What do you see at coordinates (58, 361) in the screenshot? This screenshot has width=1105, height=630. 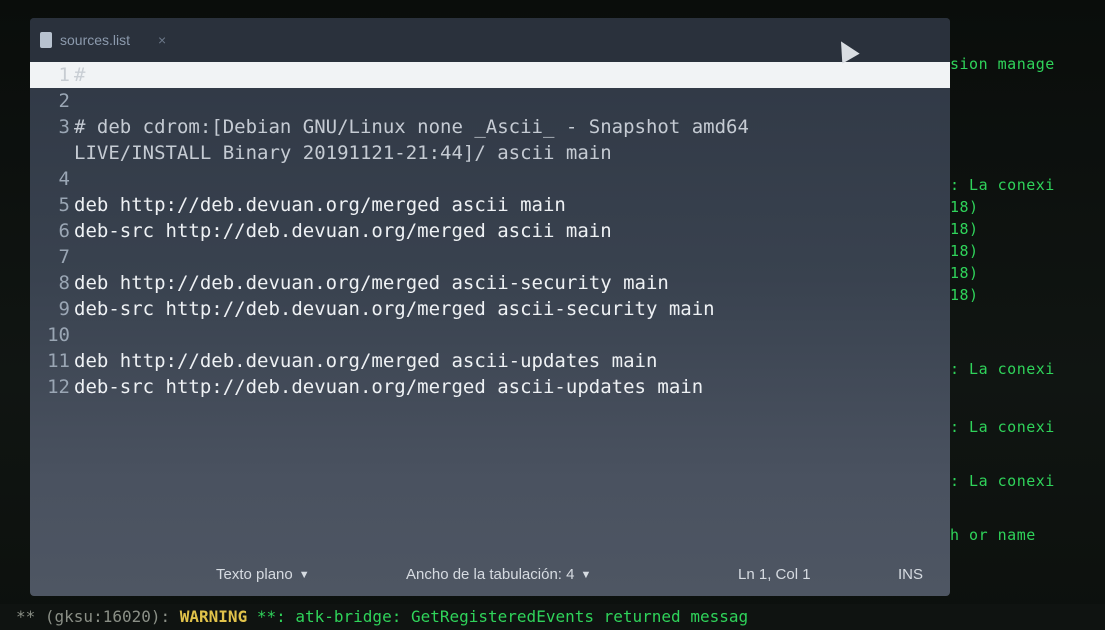 I see `line-number: 11` at bounding box center [58, 361].